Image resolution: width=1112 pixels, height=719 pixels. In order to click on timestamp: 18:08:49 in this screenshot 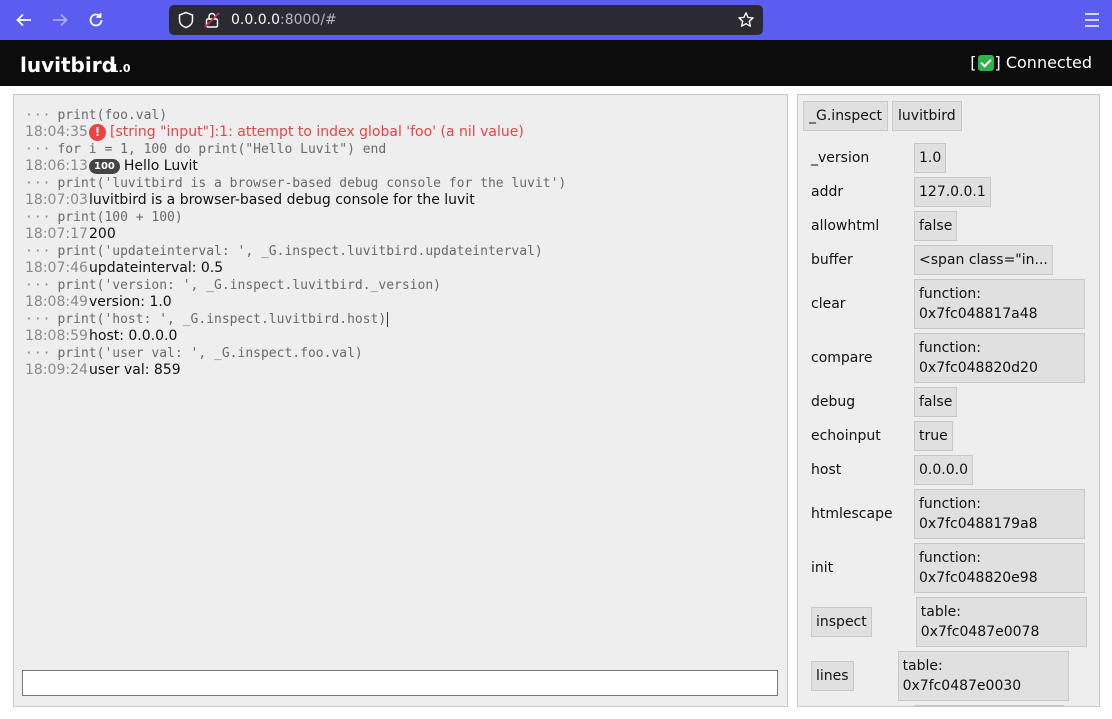, I will do `click(56, 302)`.